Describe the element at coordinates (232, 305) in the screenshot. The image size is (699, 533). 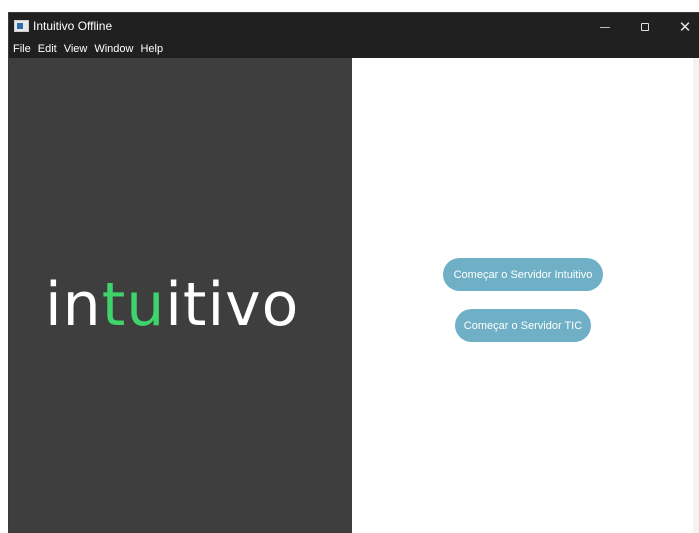
I see `logo-suffix: itivo` at that location.